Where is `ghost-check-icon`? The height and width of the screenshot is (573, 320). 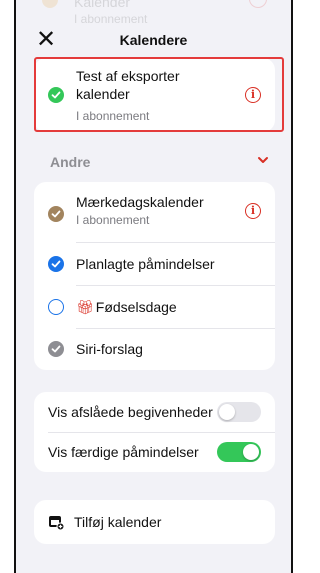
ghost-check-icon is located at coordinates (50, 4).